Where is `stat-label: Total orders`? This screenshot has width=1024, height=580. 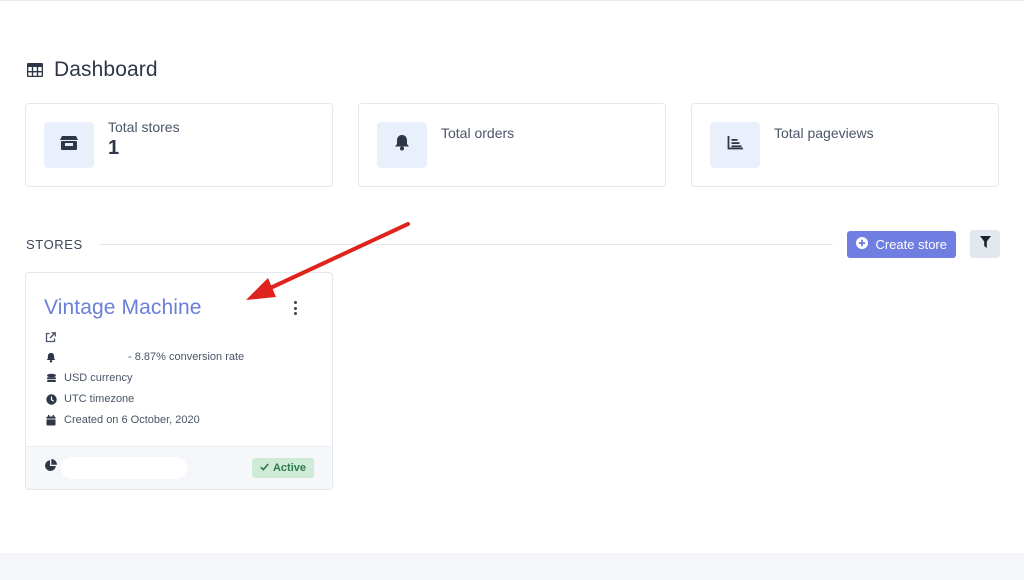 stat-label: Total orders is located at coordinates (478, 133).